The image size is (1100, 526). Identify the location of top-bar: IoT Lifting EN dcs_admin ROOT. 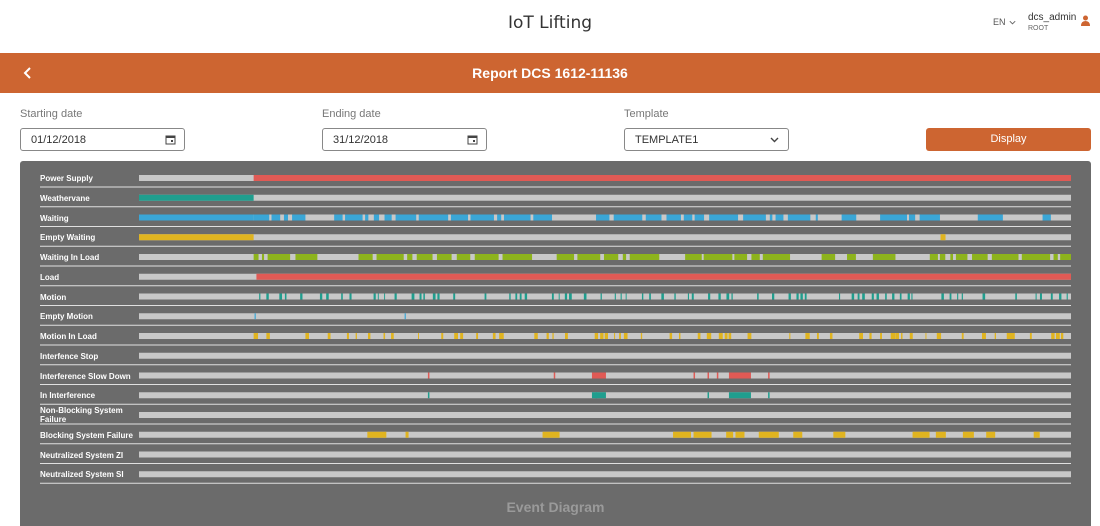
(550, 26).